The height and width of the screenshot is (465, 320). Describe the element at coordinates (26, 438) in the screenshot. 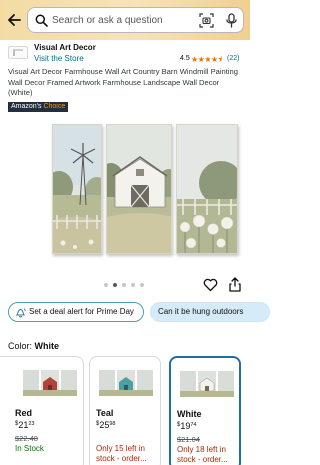

I see `swatch-list-price: $22.48` at that location.